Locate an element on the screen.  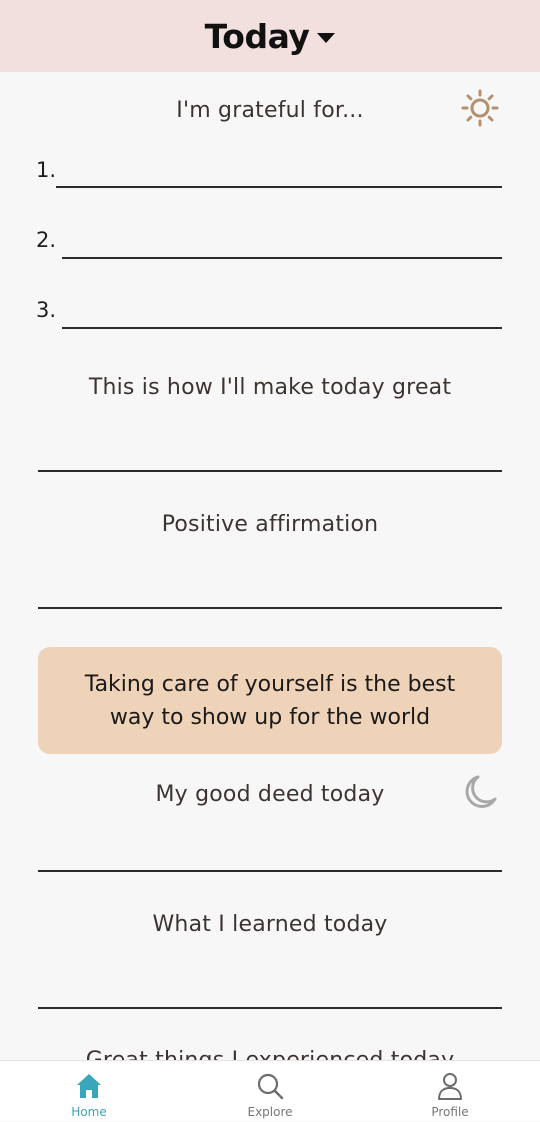
moon-icon is located at coordinates (481, 791).